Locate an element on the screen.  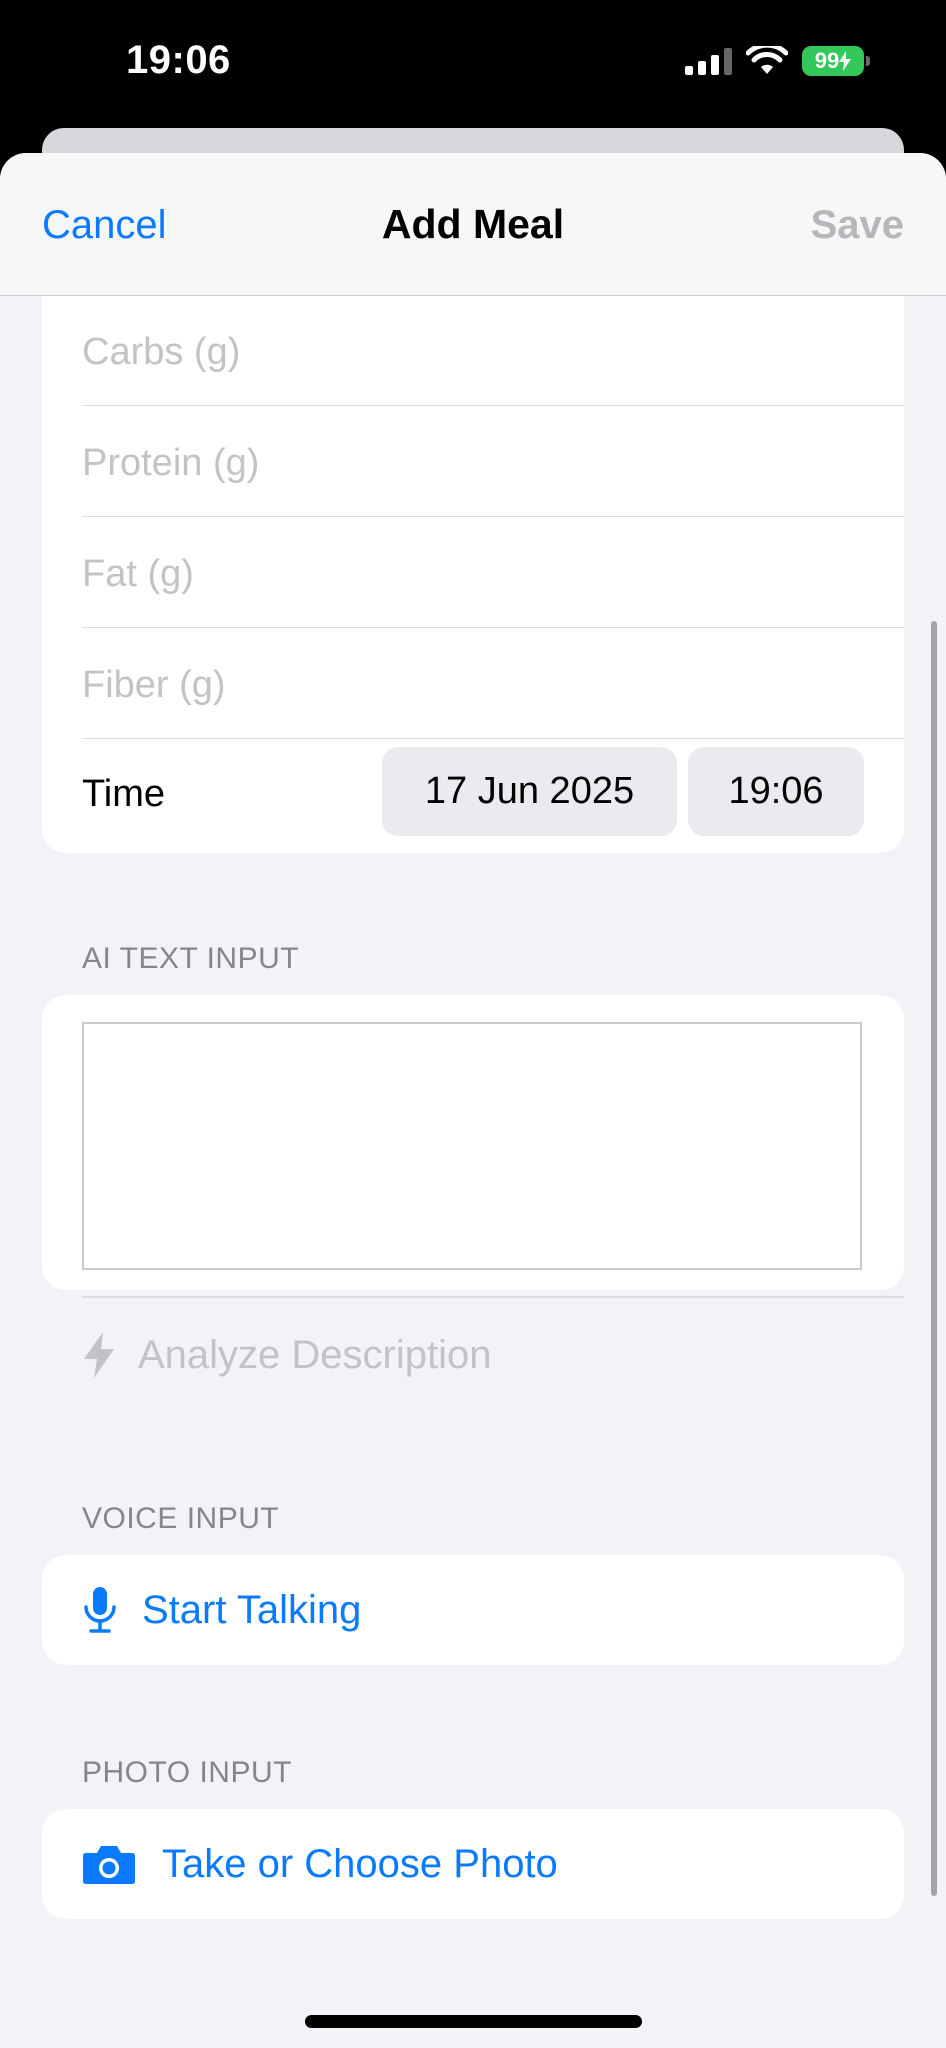
save-button: Save is located at coordinates (857, 225).